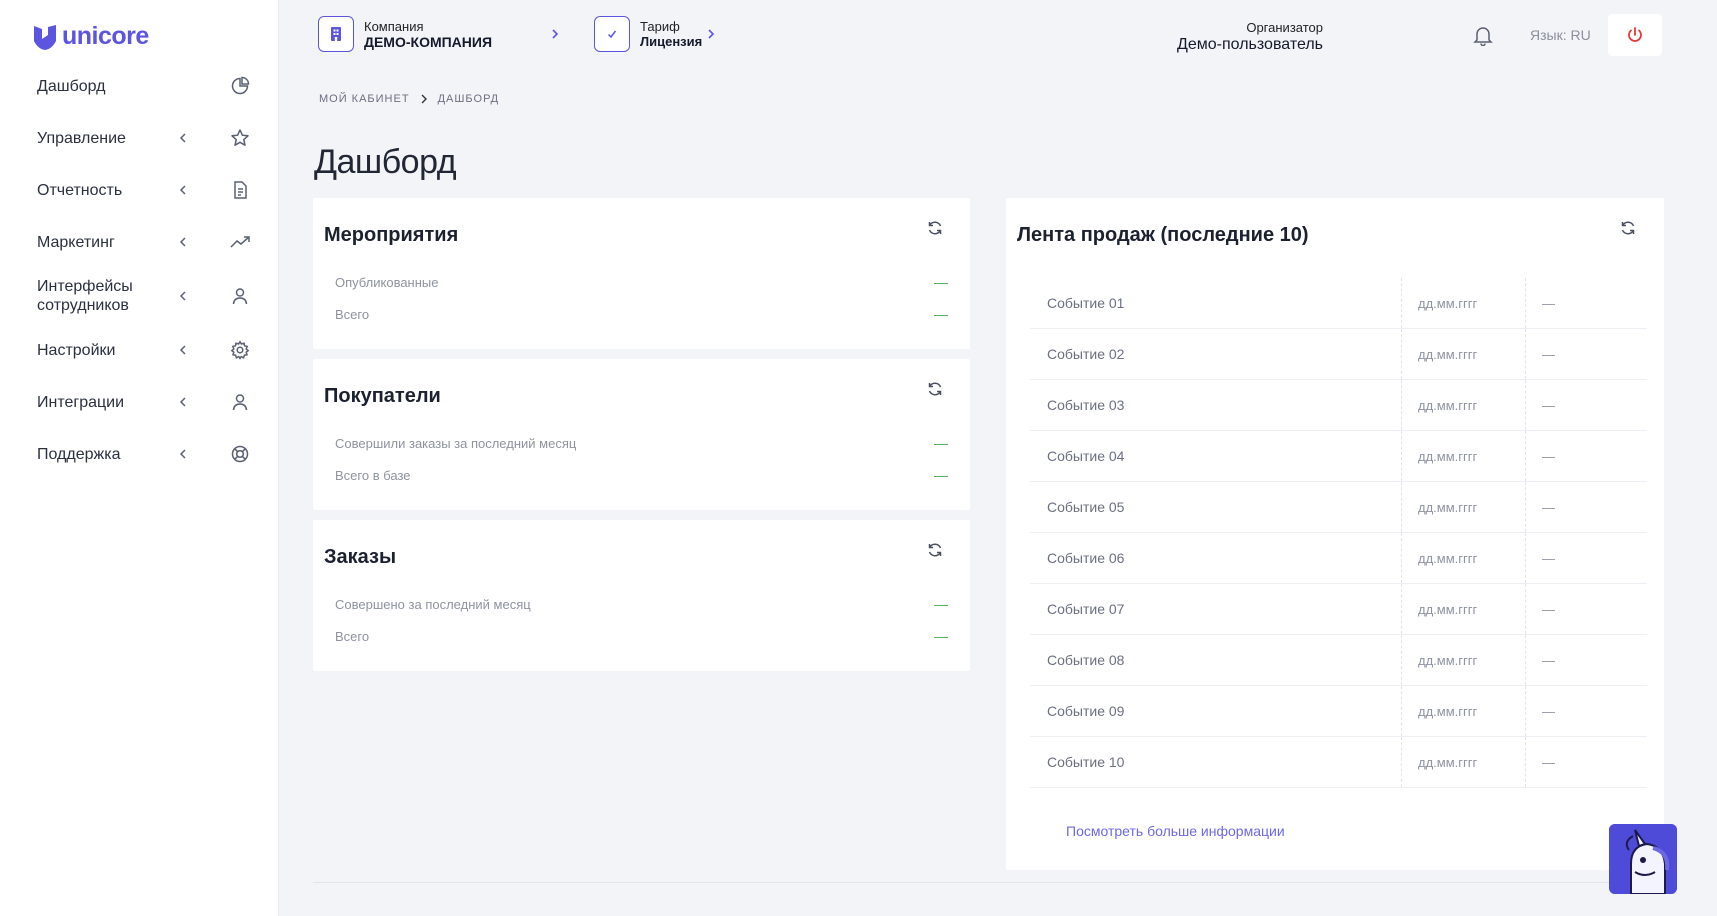 The height and width of the screenshot is (916, 1717). Describe the element at coordinates (660, 26) in the screenshot. I see `tariff-label: Тариф` at that location.